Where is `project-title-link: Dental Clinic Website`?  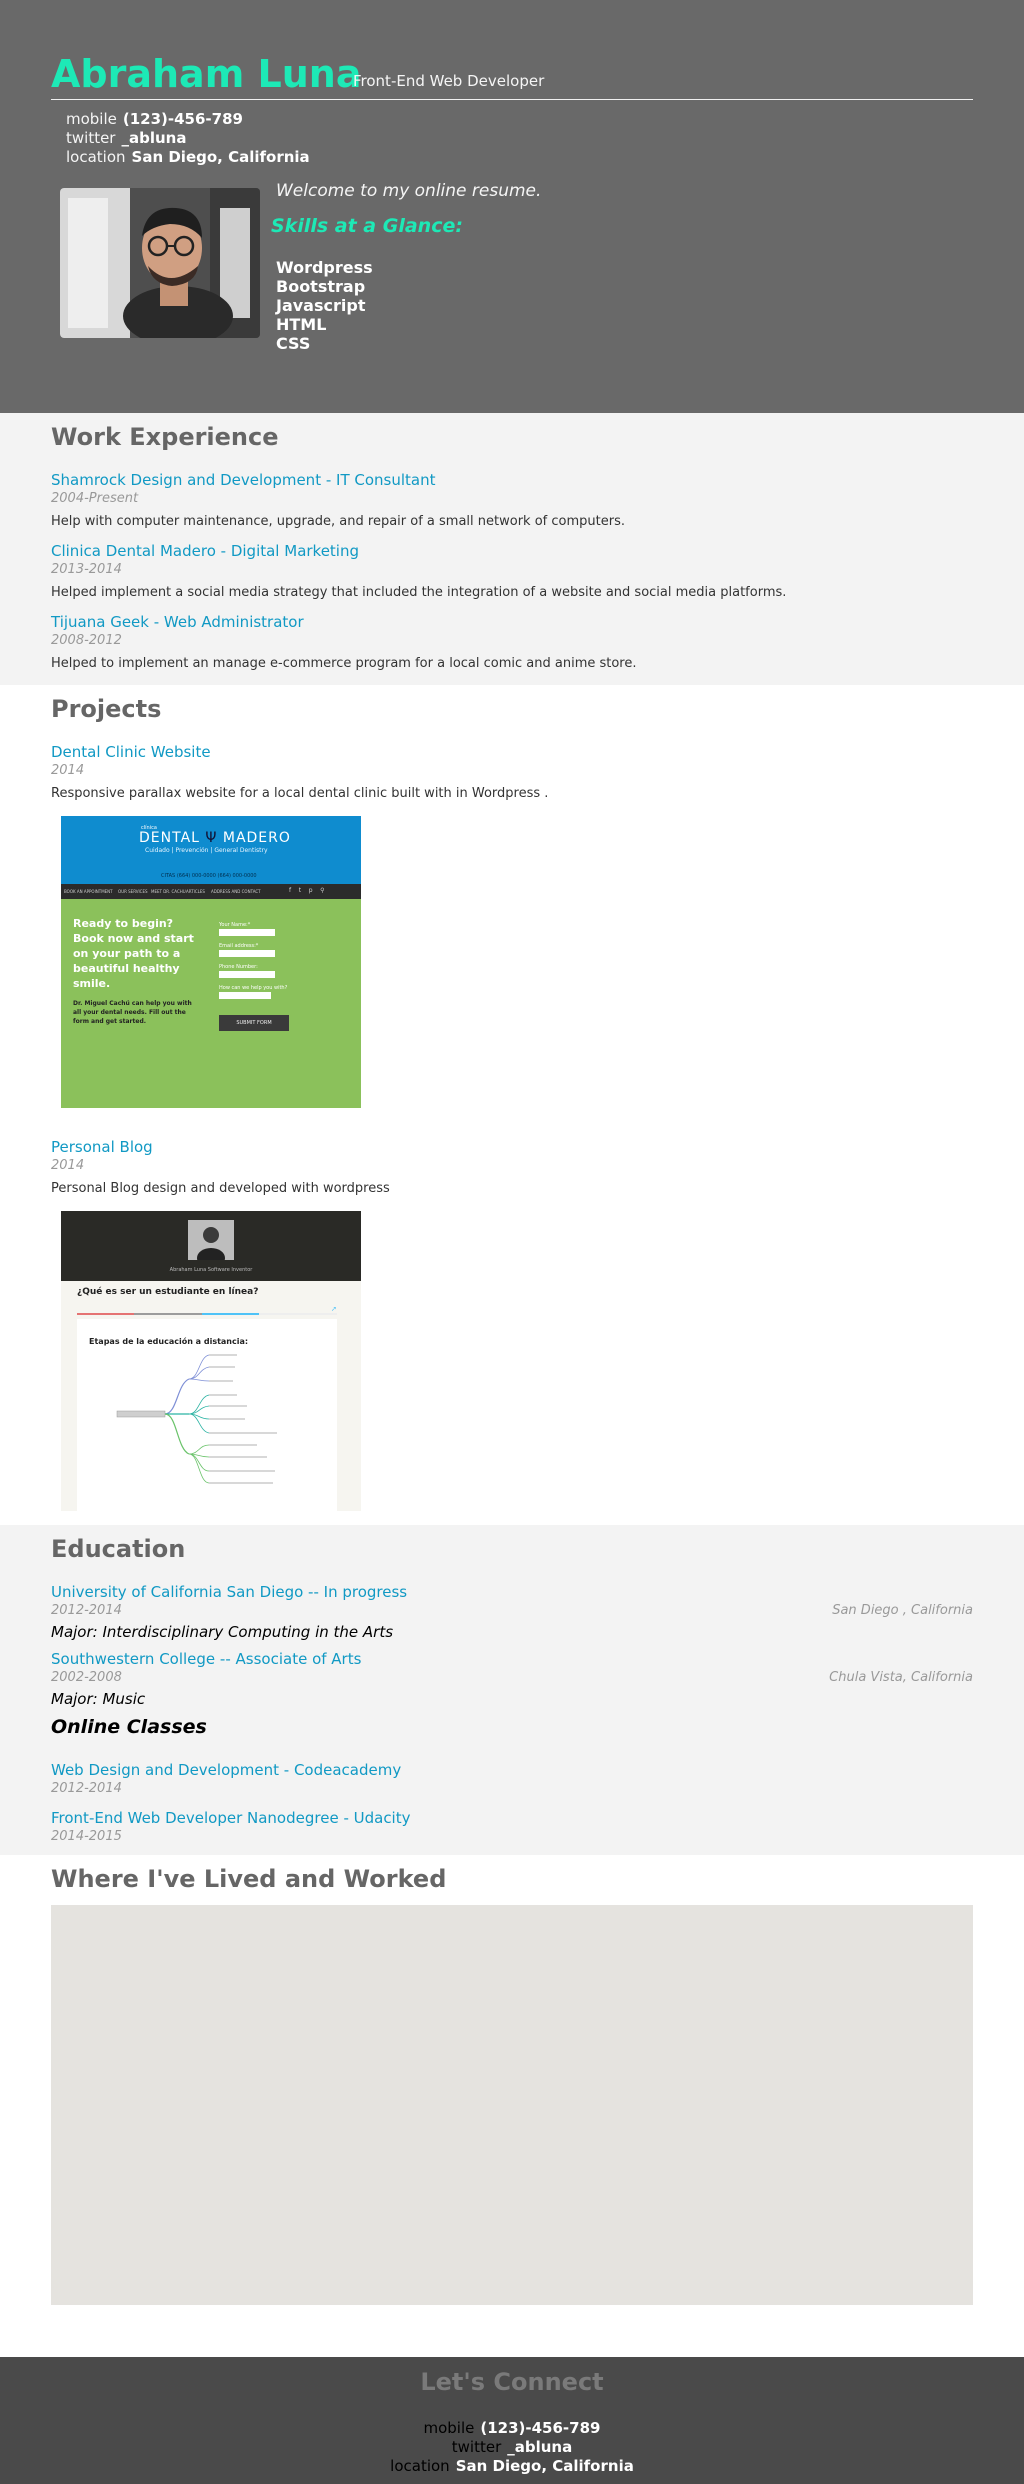 project-title-link: Dental Clinic Website is located at coordinates (131, 752).